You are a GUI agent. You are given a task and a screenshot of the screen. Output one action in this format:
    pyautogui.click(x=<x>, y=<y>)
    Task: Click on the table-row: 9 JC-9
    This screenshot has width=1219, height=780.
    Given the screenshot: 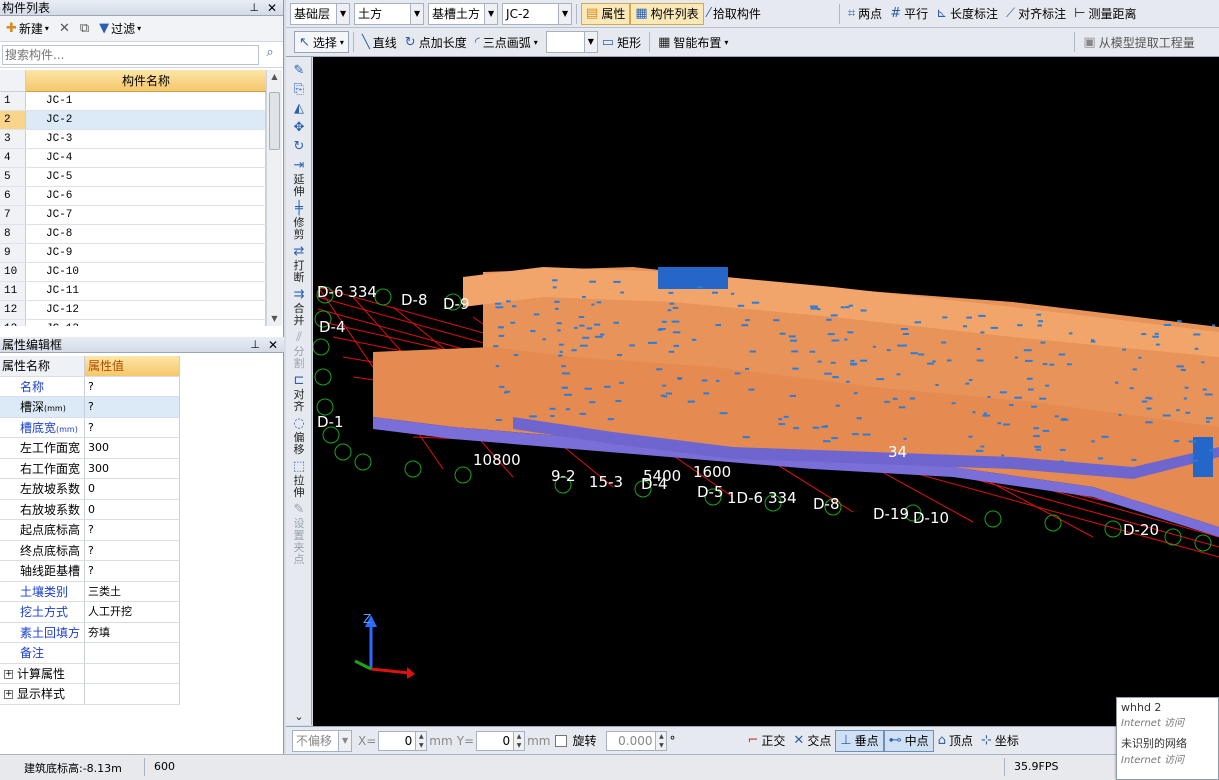 What is the action you would take?
    pyautogui.click(x=133, y=253)
    